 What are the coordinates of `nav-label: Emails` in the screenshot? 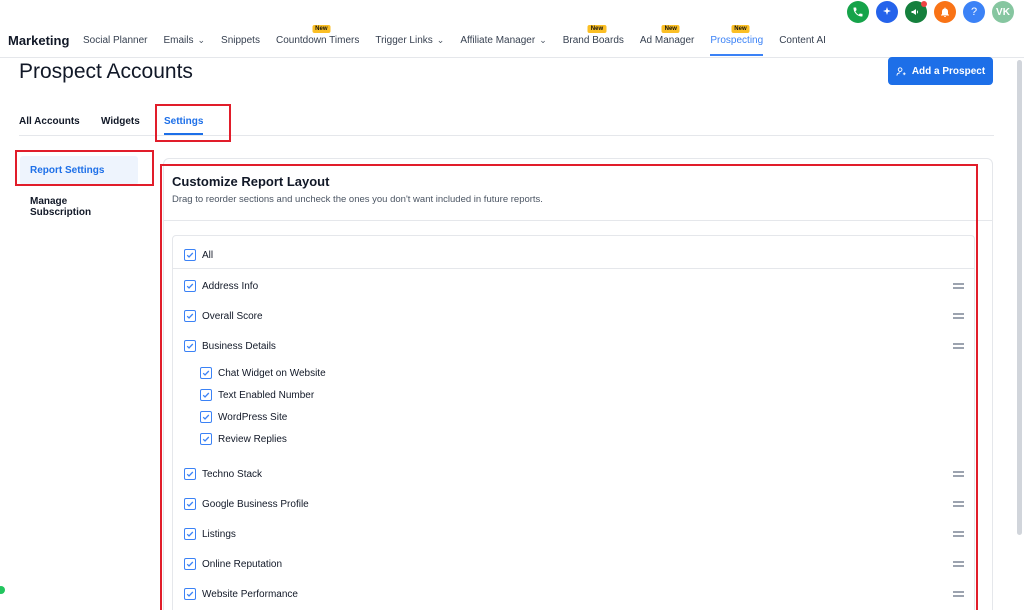 It's located at (178, 40).